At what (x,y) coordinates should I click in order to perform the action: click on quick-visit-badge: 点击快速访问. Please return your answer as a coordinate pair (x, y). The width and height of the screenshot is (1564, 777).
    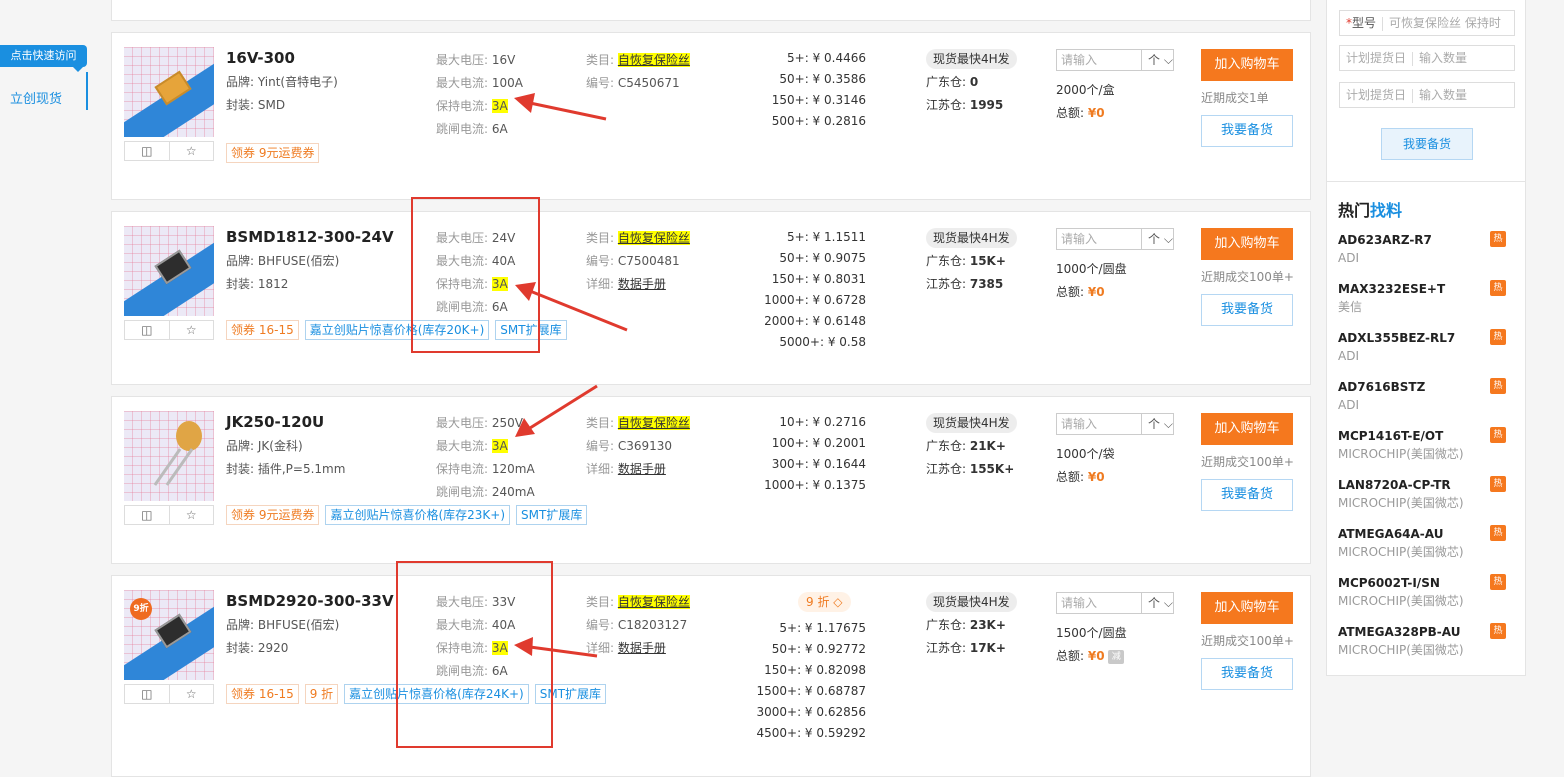
    Looking at the image, I should click on (43, 58).